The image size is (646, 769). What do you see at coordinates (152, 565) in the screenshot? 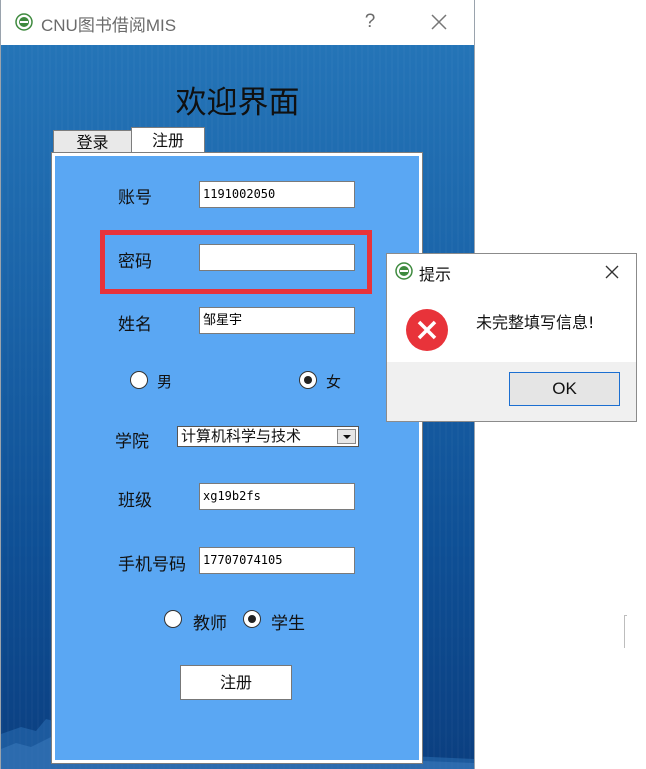
I see `phone-label: 手机号码` at bounding box center [152, 565].